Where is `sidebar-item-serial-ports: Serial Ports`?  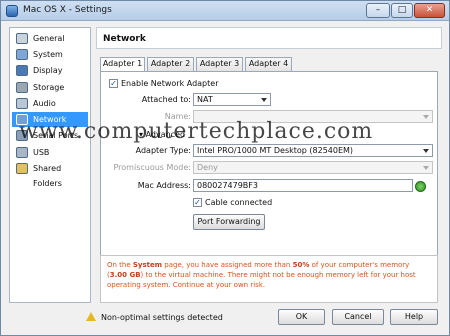 sidebar-item-serial-ports: Serial Ports is located at coordinates (50, 135).